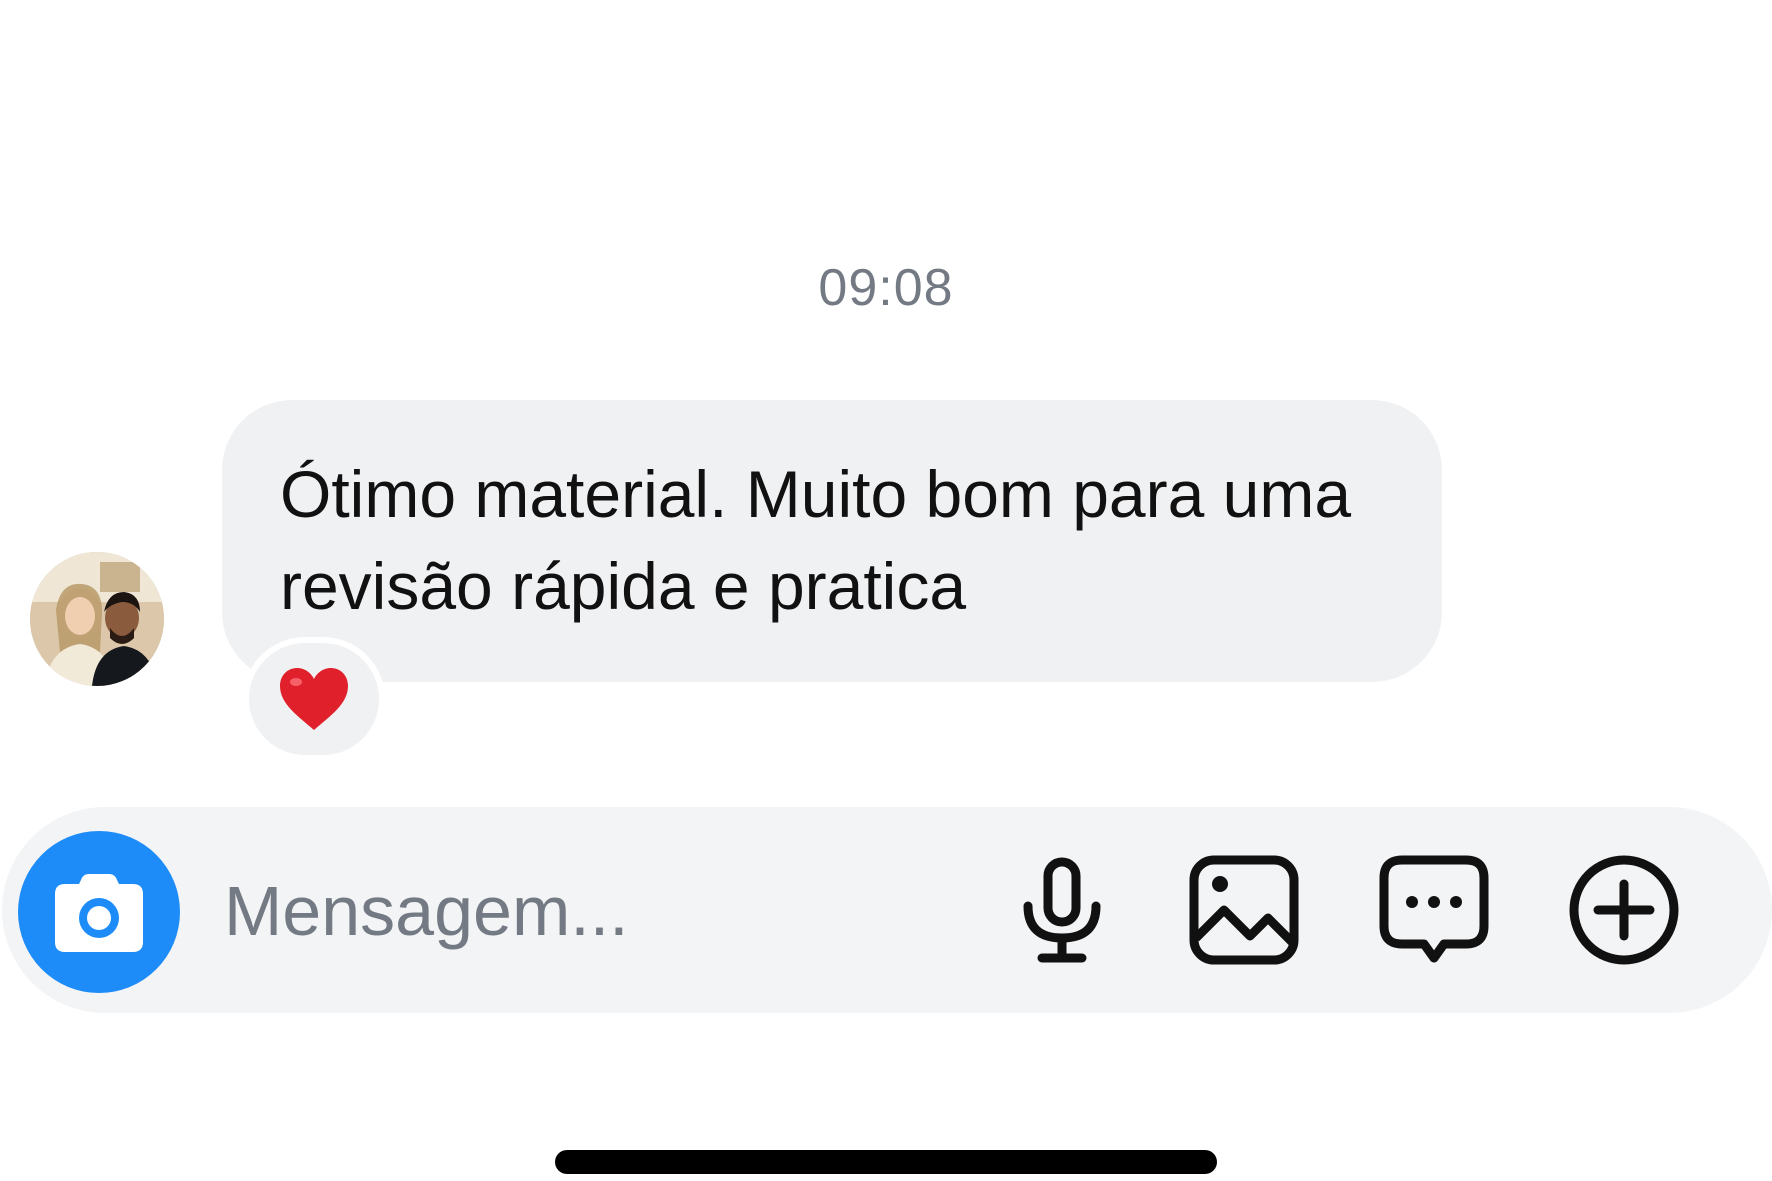  I want to click on microphone-button, so click(1062, 910).